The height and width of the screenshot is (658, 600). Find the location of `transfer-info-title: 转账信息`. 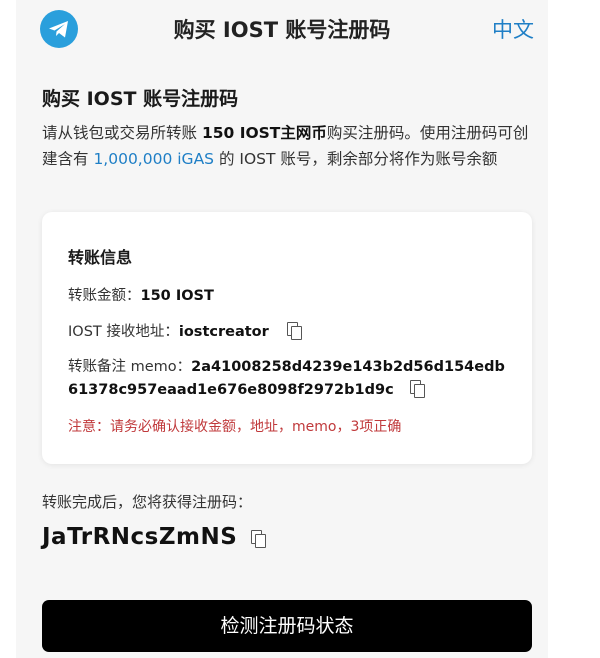

transfer-info-title: 转账信息 is located at coordinates (100, 257).